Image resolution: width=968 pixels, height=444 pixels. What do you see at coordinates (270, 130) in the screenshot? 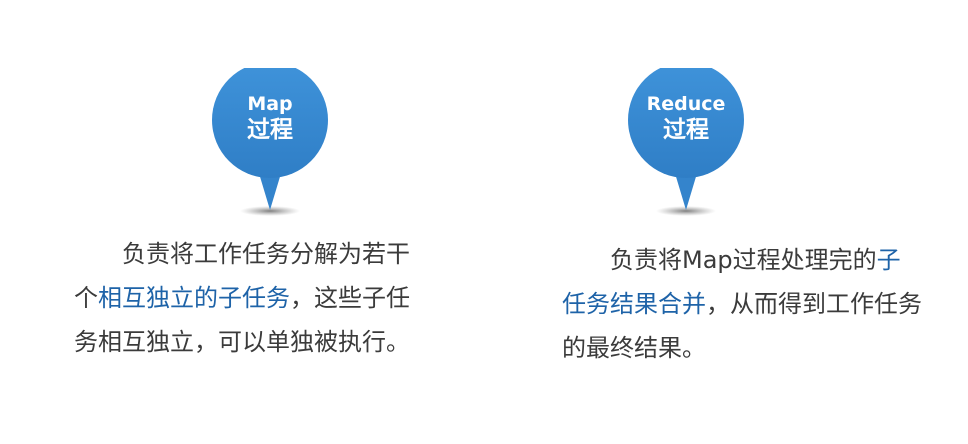
I see `map-pin-subtitle: 过程` at bounding box center [270, 130].